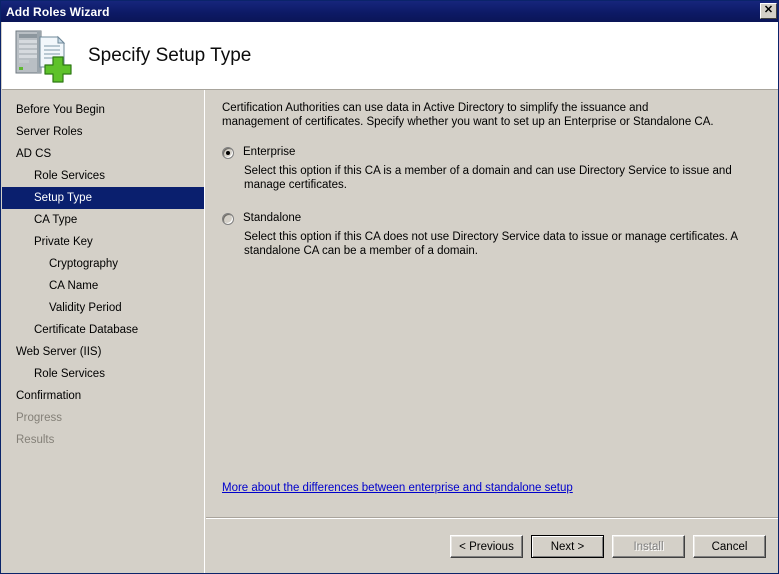 Image resolution: width=779 pixels, height=574 pixels. I want to click on sidebar-item-private-key: Private Key, so click(103, 242).